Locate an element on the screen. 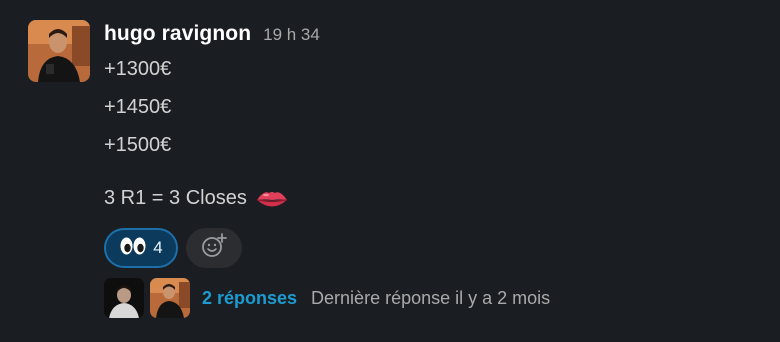  reactions-bar: 4 is located at coordinates (434, 248).